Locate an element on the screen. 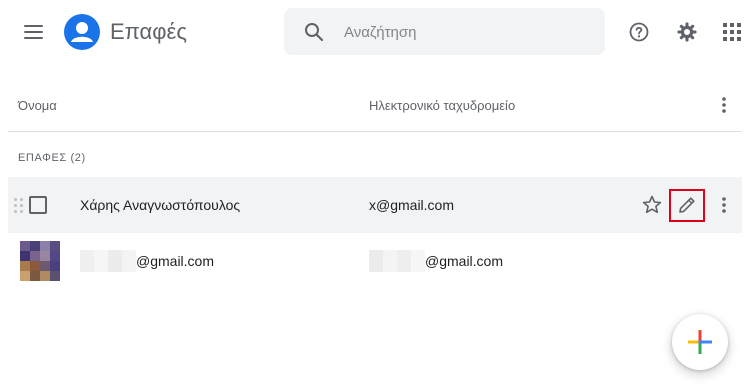 This screenshot has height=392, width=750. more-vert-icon is located at coordinates (724, 105).